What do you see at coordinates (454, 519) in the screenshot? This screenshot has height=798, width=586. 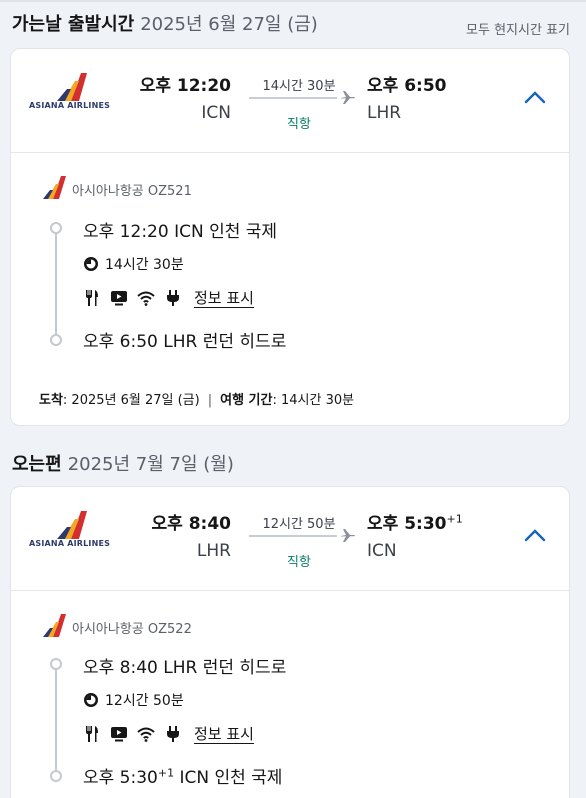 I see `day-offset: +1` at bounding box center [454, 519].